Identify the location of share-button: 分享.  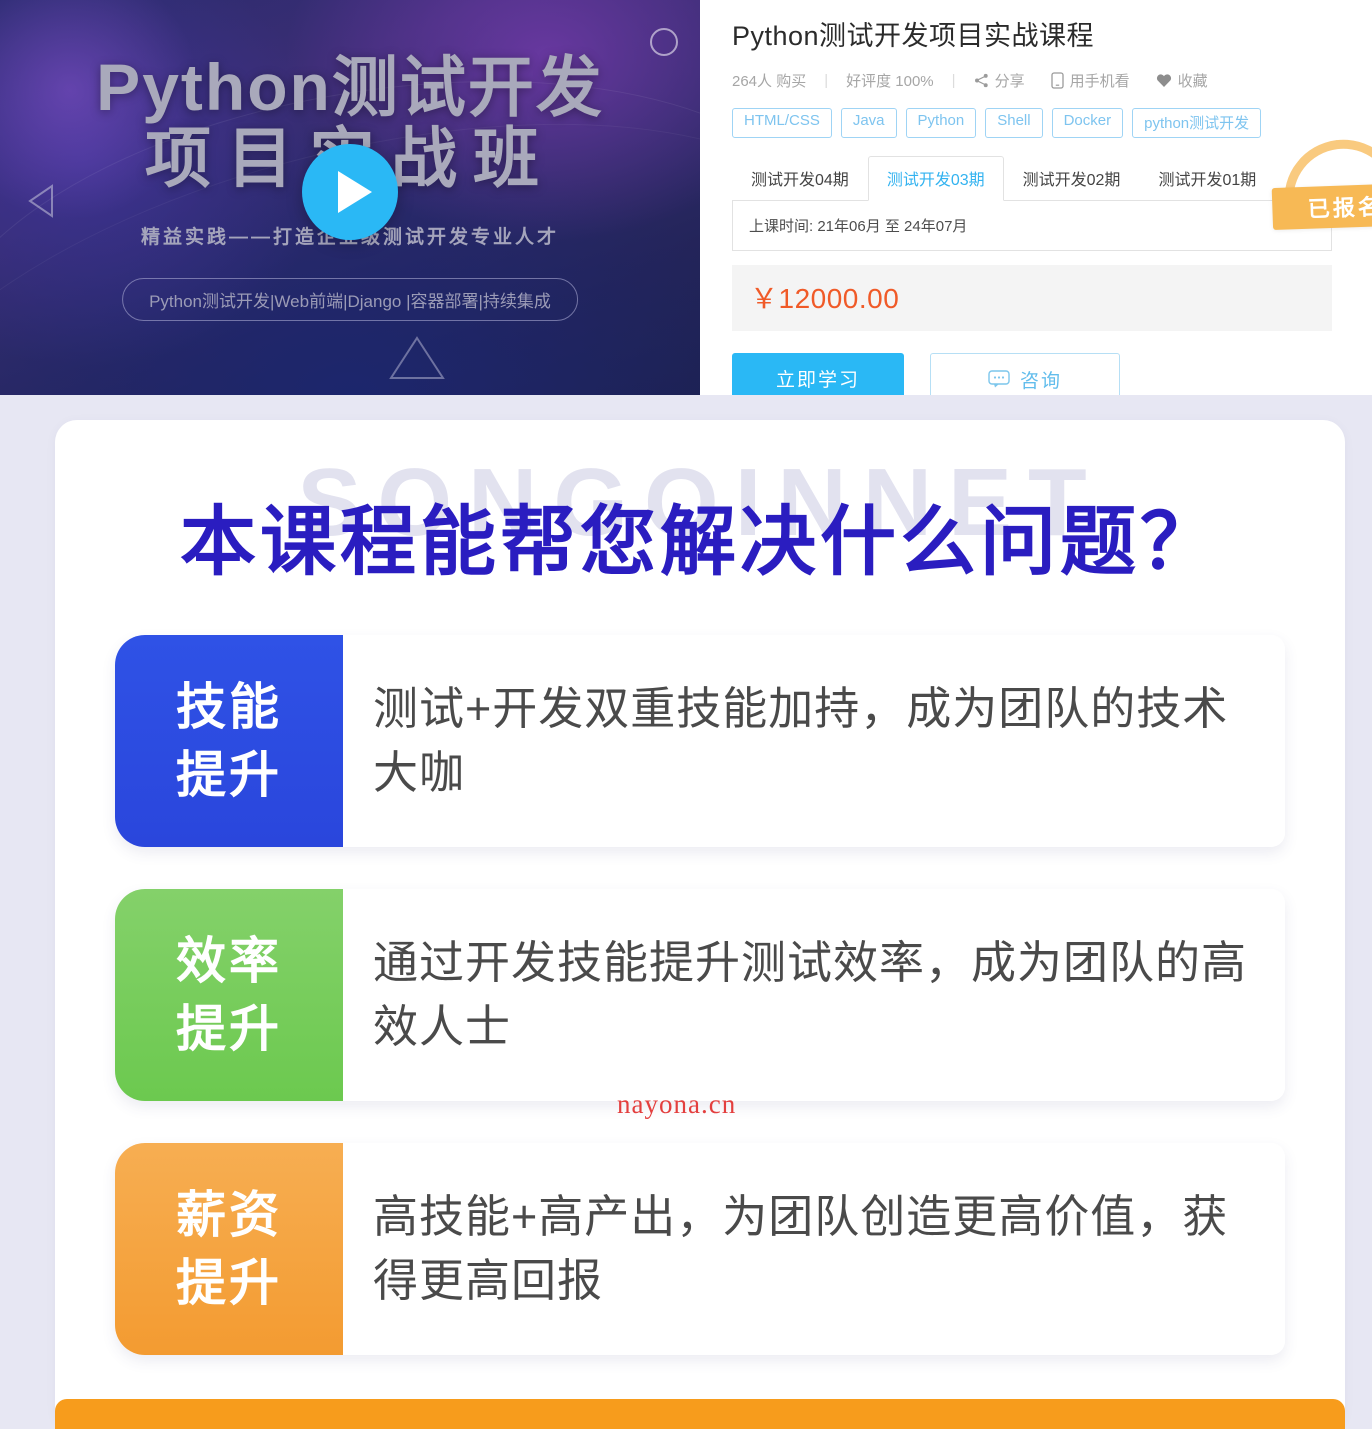
(999, 80).